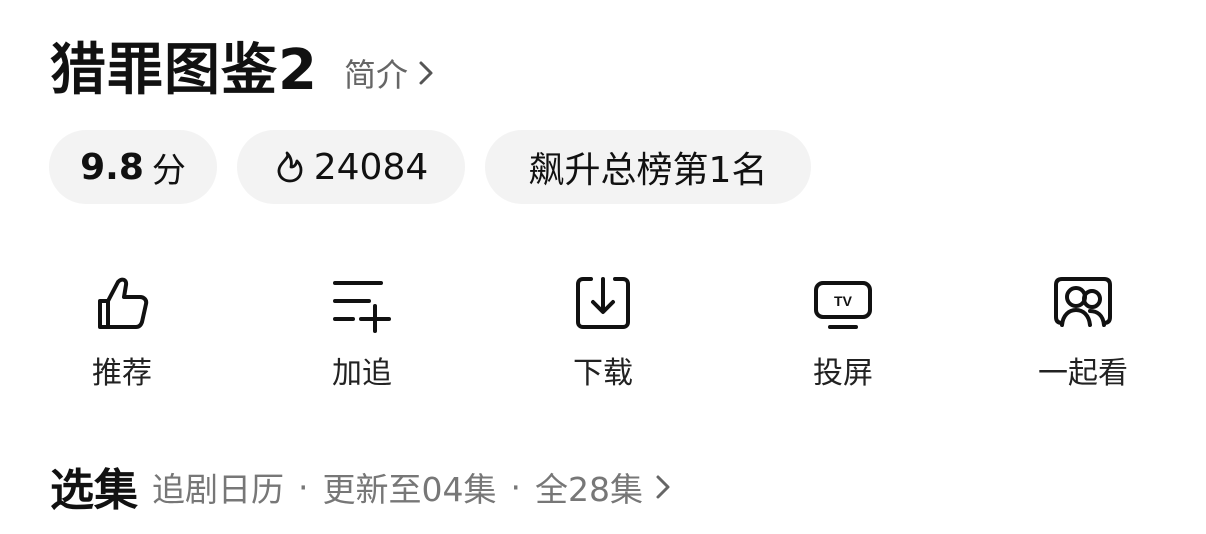  Describe the element at coordinates (843, 373) in the screenshot. I see `cast-label: 投屏` at that location.